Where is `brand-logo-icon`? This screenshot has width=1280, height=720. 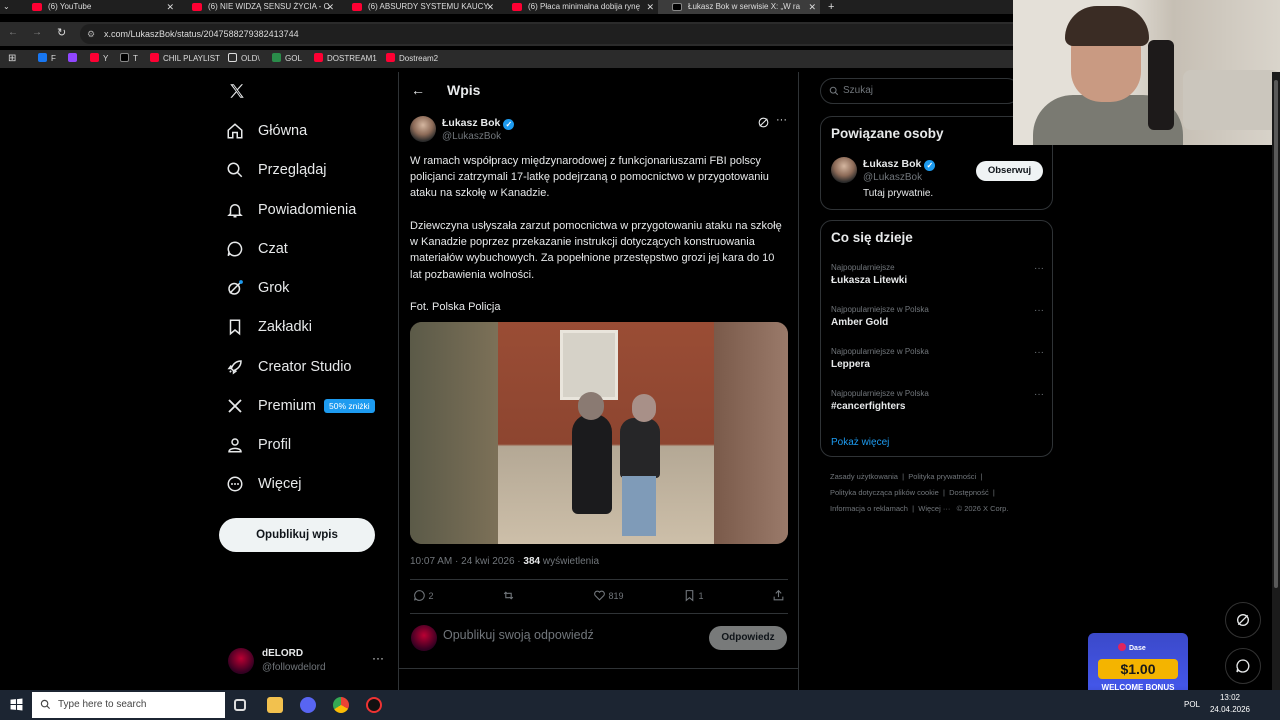
brand-logo-icon is located at coordinates (1122, 647).